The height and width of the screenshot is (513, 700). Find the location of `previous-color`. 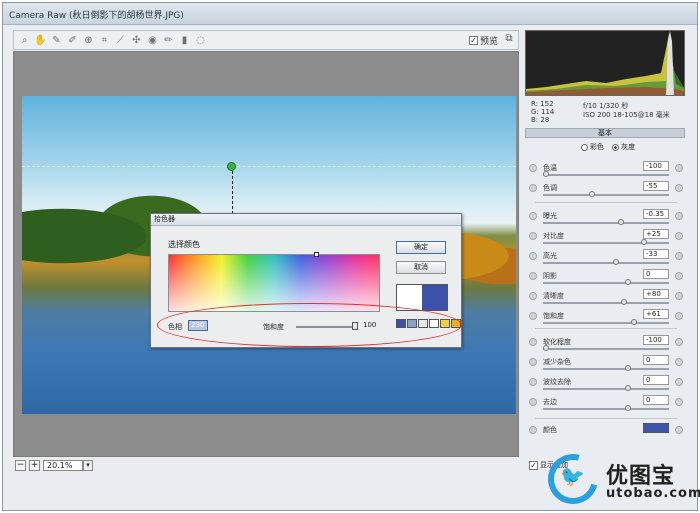

previous-color is located at coordinates (409, 297).